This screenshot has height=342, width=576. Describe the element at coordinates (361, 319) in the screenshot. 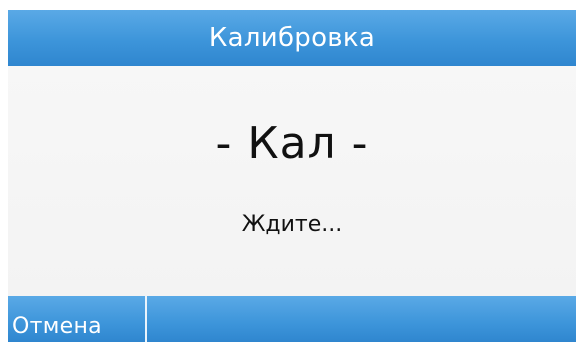

I see `empty-softkey-area` at that location.